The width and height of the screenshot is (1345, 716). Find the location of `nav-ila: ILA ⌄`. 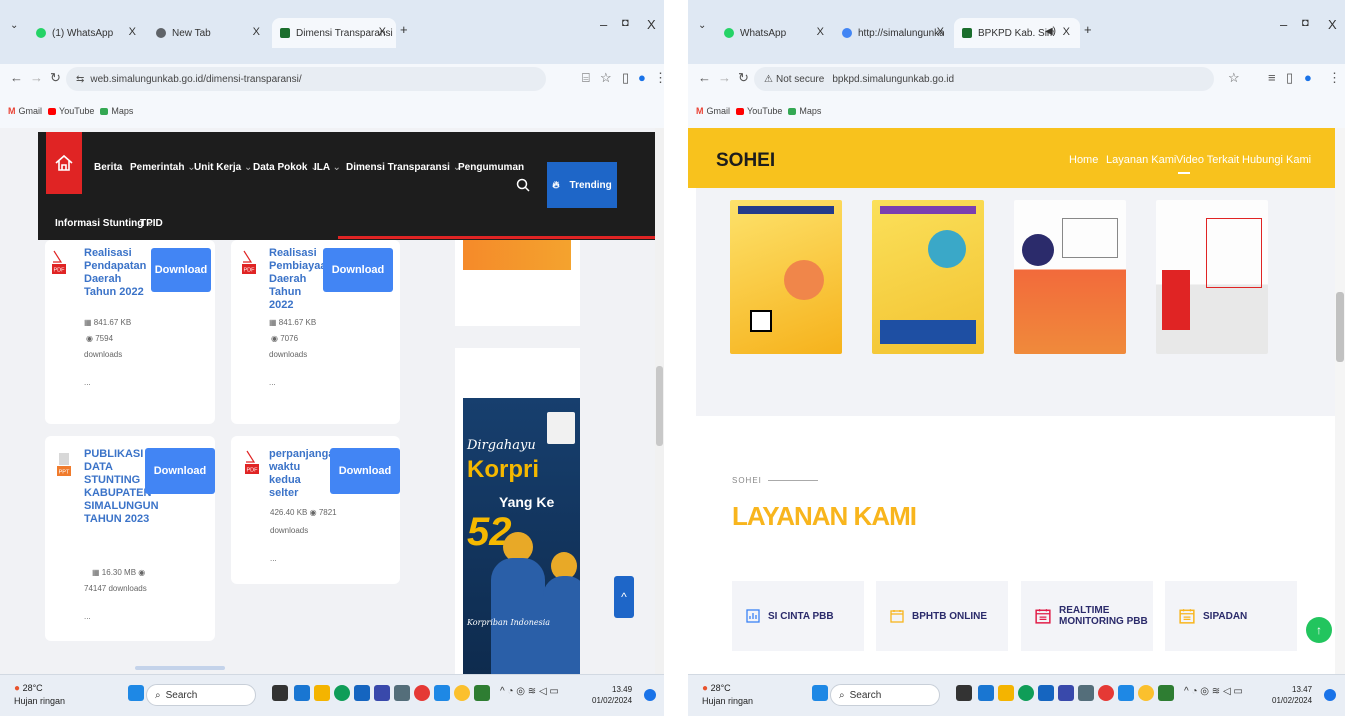

nav-ila: ILA ⌄ is located at coordinates (327, 167).